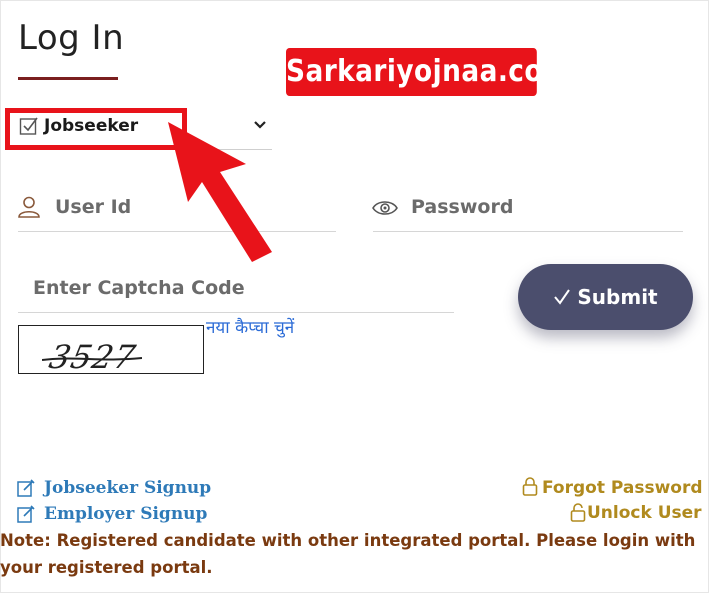 This screenshot has height=595, width=711. Describe the element at coordinates (617, 297) in the screenshot. I see `submit-label: Submit` at that location.